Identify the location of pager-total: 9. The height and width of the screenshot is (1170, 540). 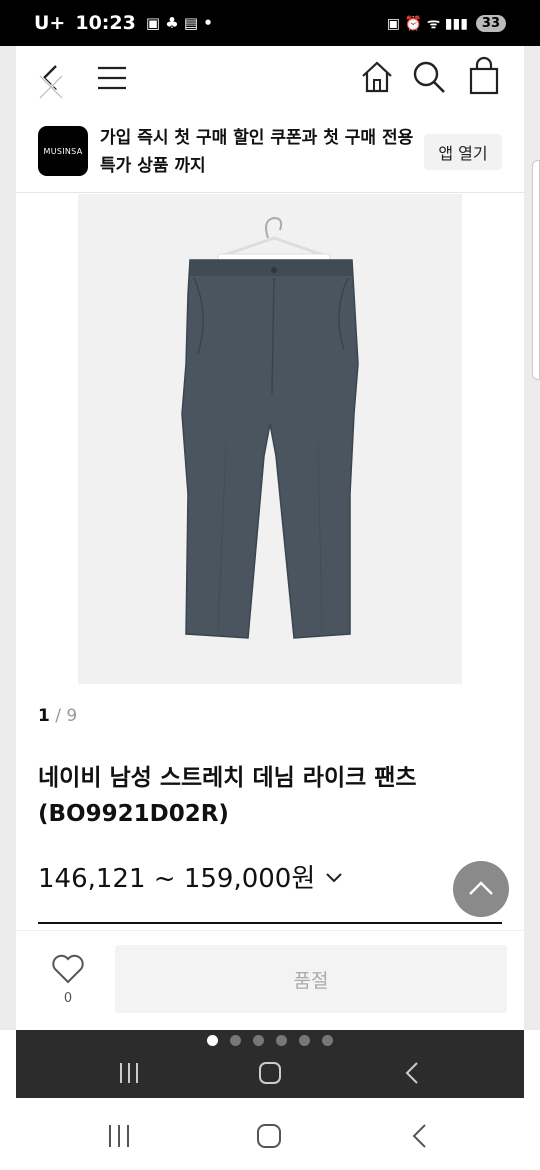
(72, 716).